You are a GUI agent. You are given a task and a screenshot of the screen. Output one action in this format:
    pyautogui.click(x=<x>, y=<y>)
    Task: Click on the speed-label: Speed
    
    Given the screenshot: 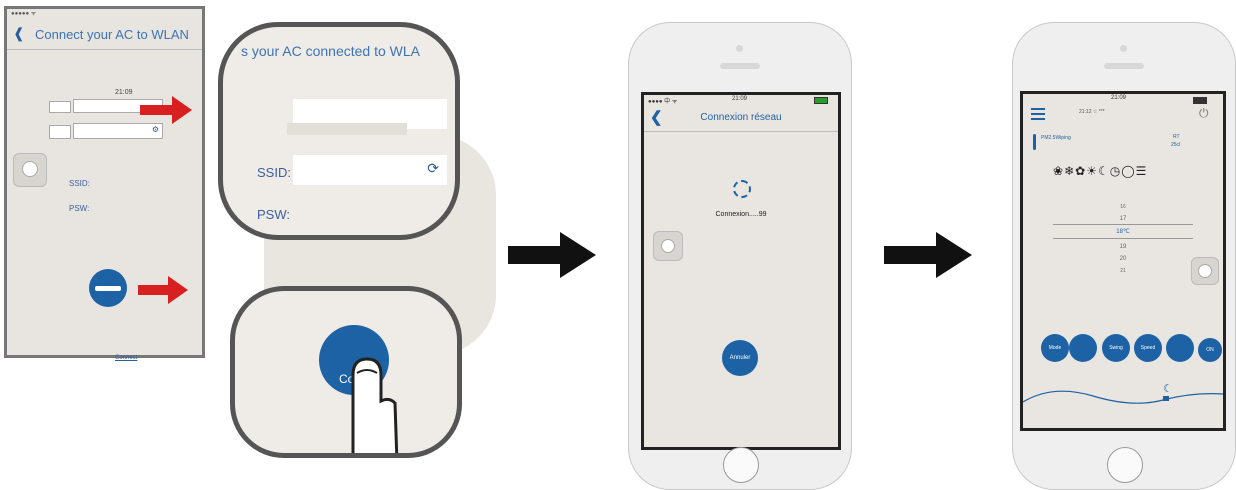 What is the action you would take?
    pyautogui.click(x=1148, y=348)
    